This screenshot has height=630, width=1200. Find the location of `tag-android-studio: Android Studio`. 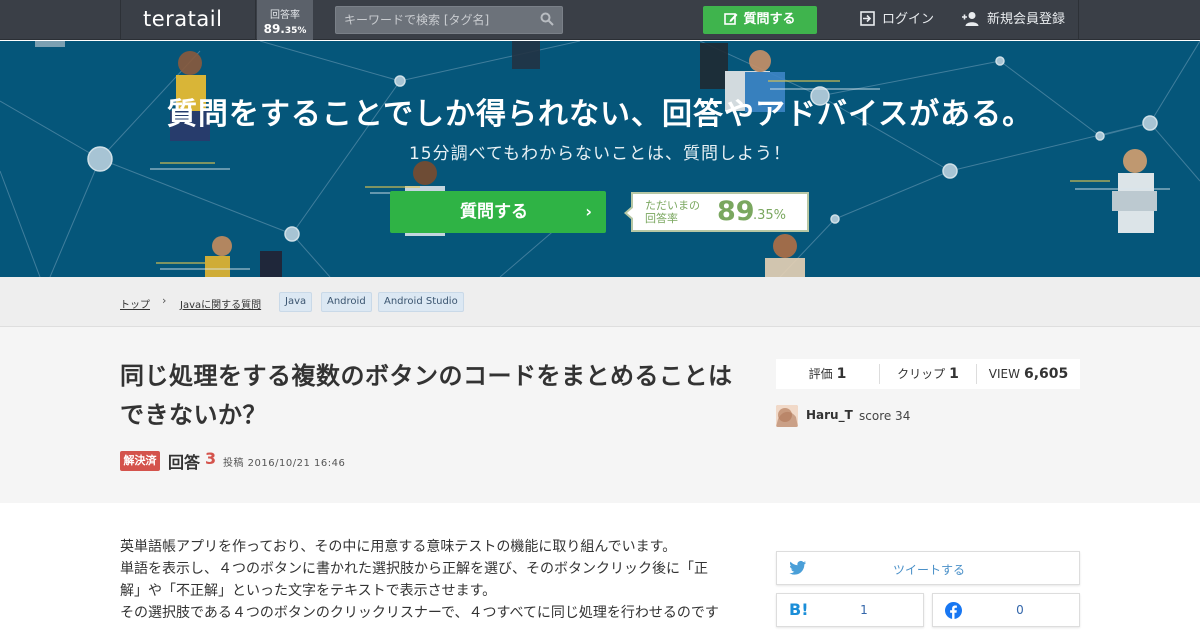

tag-android-studio: Android Studio is located at coordinates (421, 302).